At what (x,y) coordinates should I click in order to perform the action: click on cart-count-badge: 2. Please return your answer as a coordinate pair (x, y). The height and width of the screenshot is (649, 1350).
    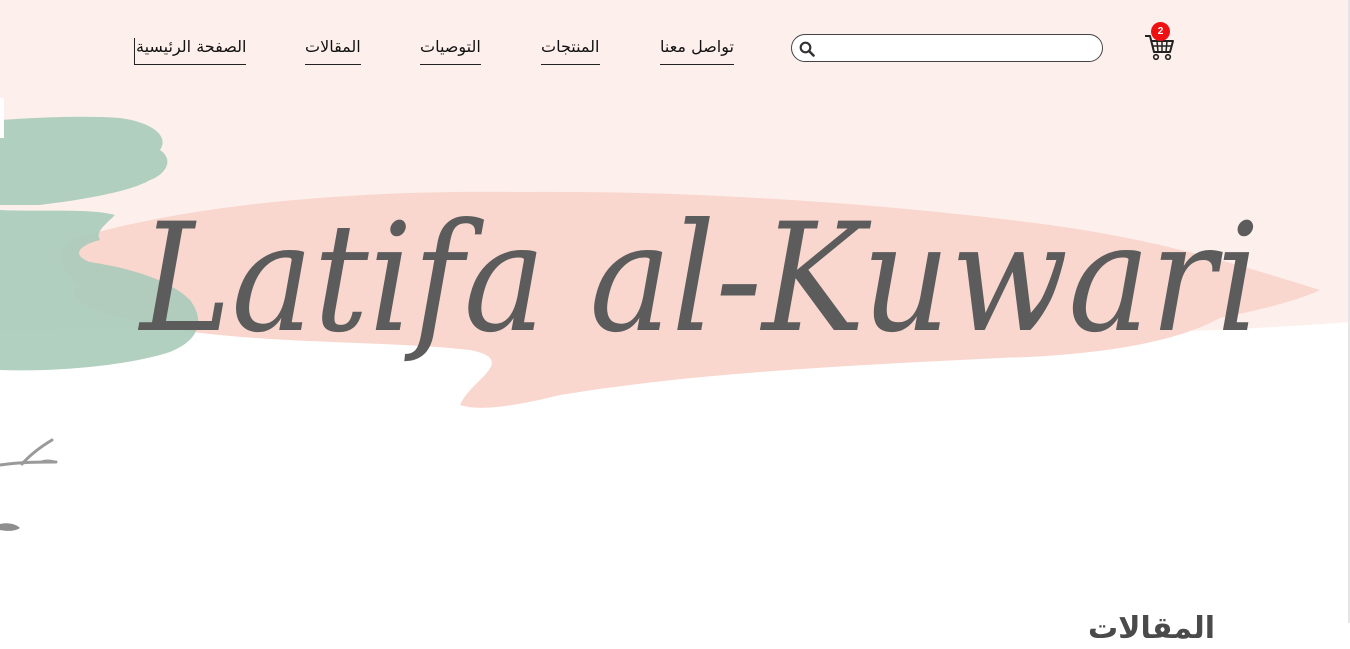
    Looking at the image, I should click on (1160, 31).